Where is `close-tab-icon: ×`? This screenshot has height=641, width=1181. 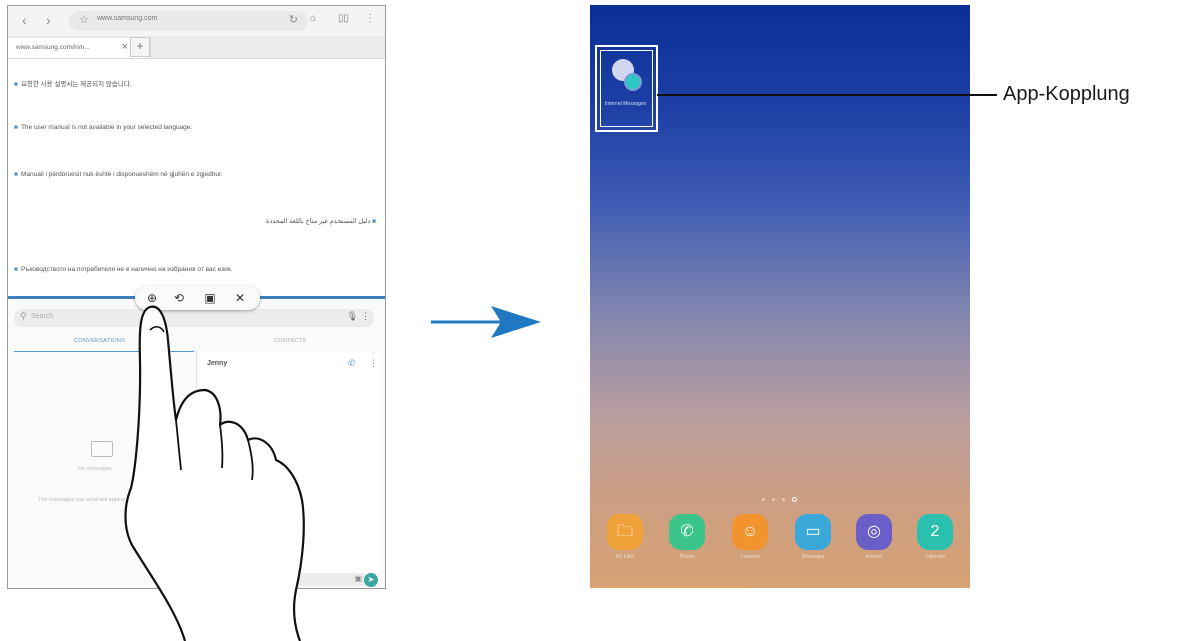
close-tab-icon: × is located at coordinates (125, 47).